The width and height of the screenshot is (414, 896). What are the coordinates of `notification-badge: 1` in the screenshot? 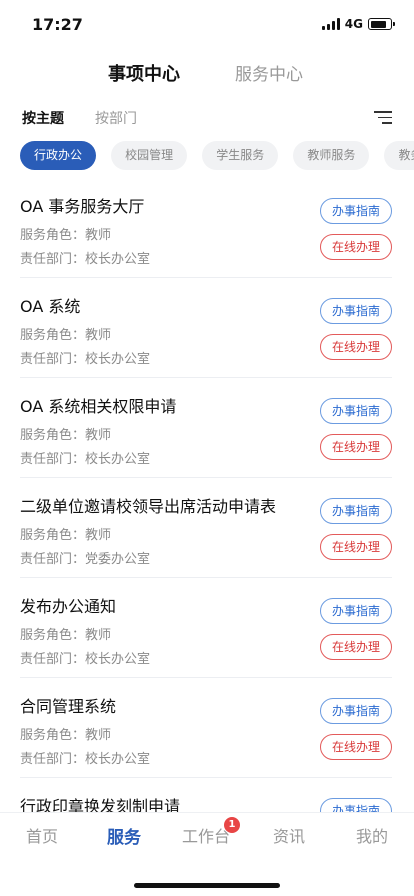 It's located at (232, 825).